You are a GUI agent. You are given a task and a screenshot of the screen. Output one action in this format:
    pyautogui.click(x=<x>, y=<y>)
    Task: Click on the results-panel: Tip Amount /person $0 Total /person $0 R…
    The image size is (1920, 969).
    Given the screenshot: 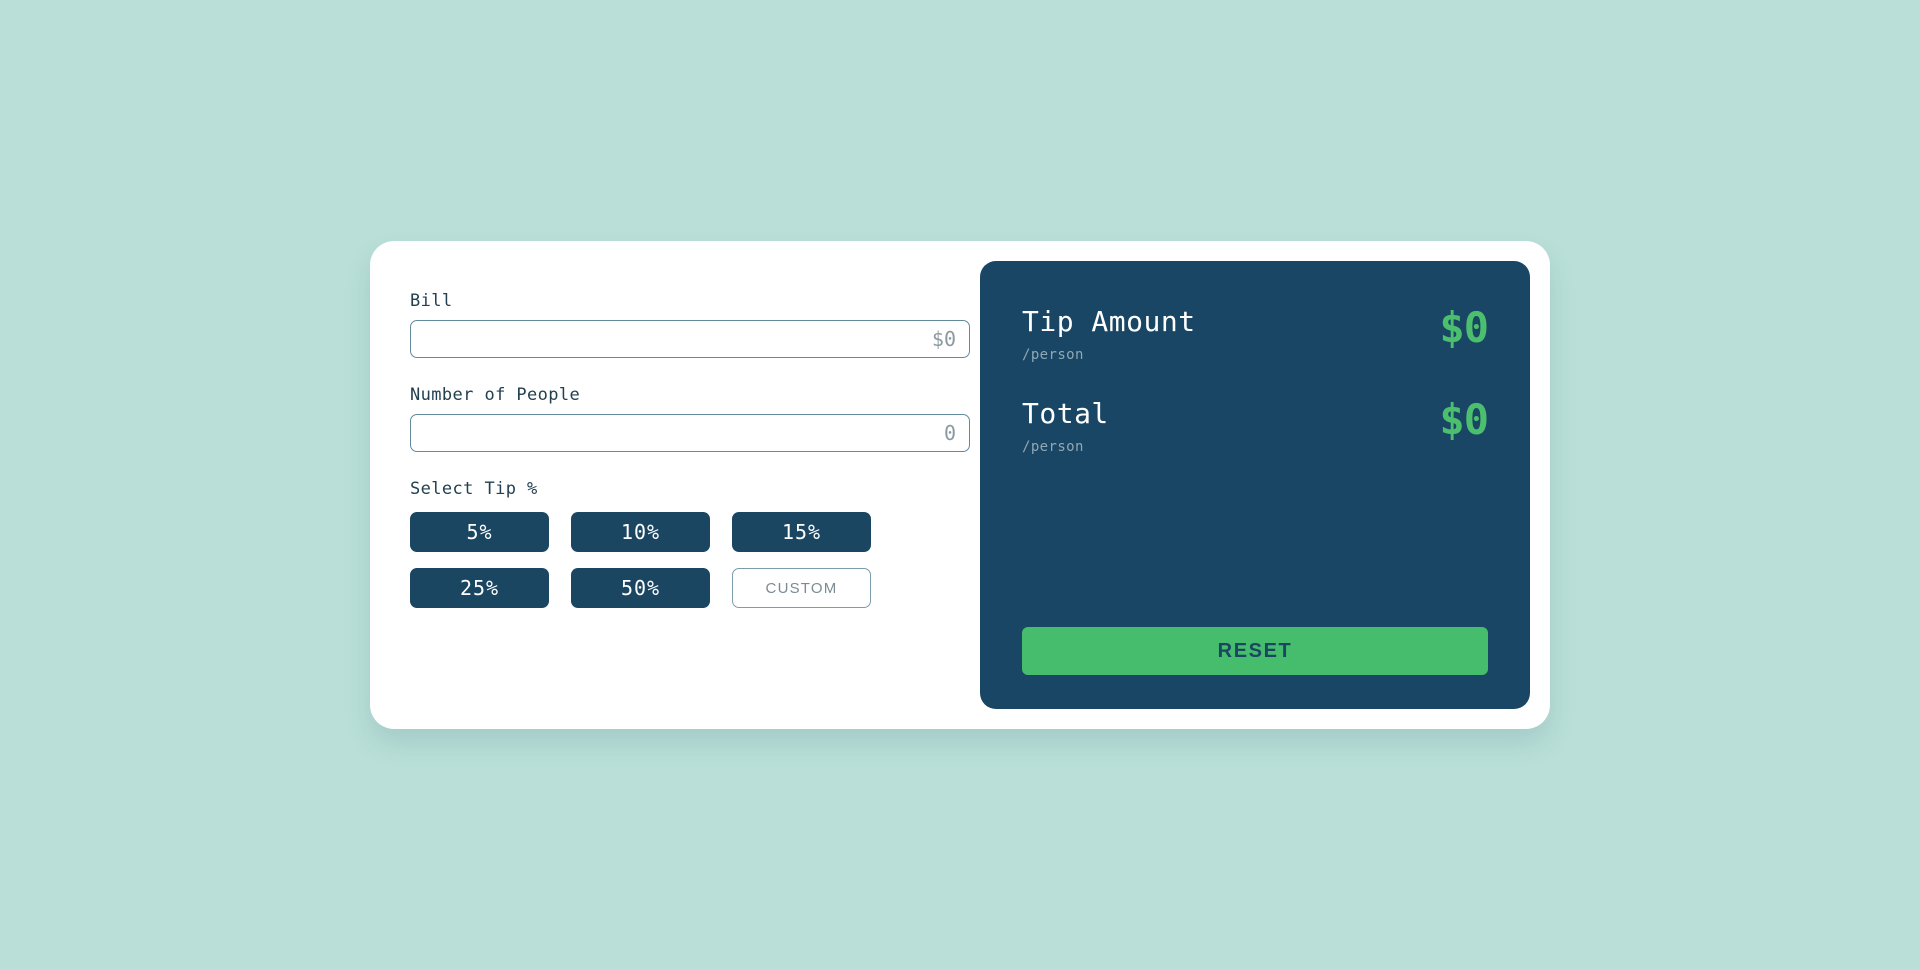 What is the action you would take?
    pyautogui.click(x=1255, y=485)
    